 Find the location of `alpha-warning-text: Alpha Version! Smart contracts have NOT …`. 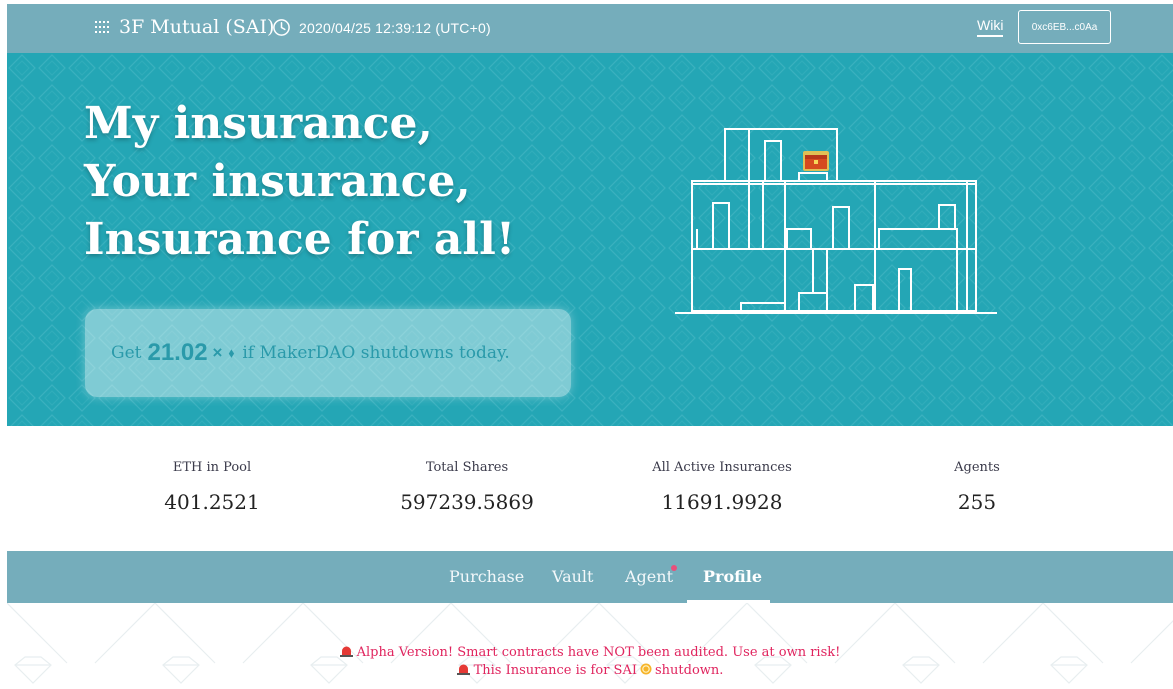

alpha-warning-text: Alpha Version! Smart contracts have NOT … is located at coordinates (598, 652).